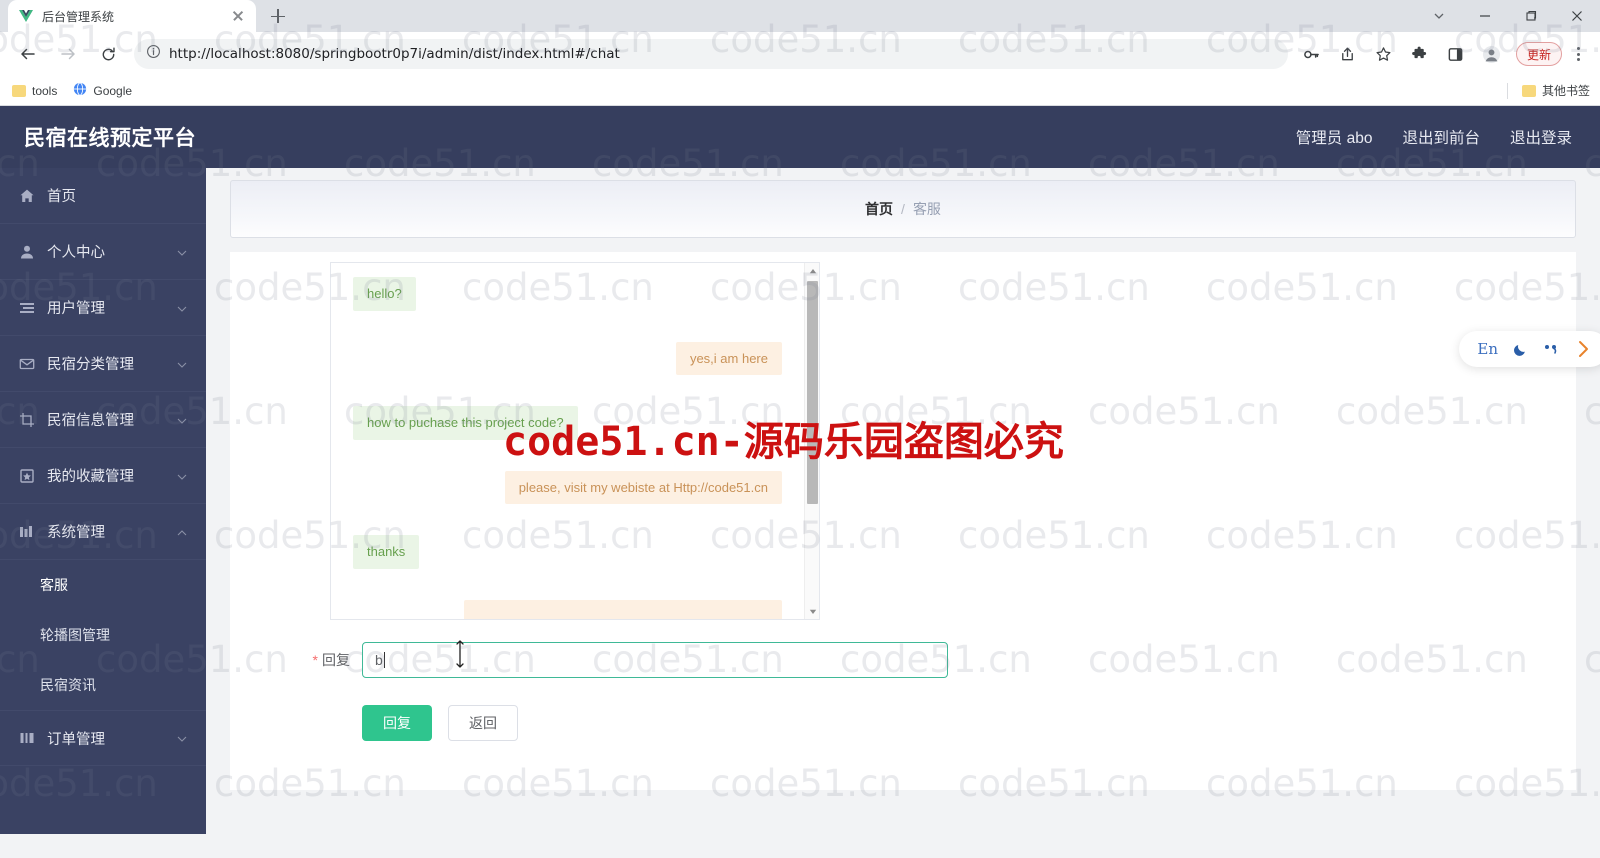  I want to click on star-icon, so click(1384, 54).